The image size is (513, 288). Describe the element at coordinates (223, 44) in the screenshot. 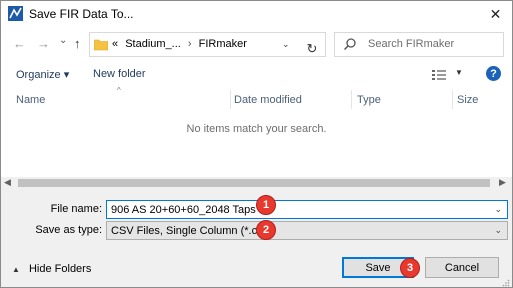

I see `breadcrumb-current: FIRmaker` at that location.